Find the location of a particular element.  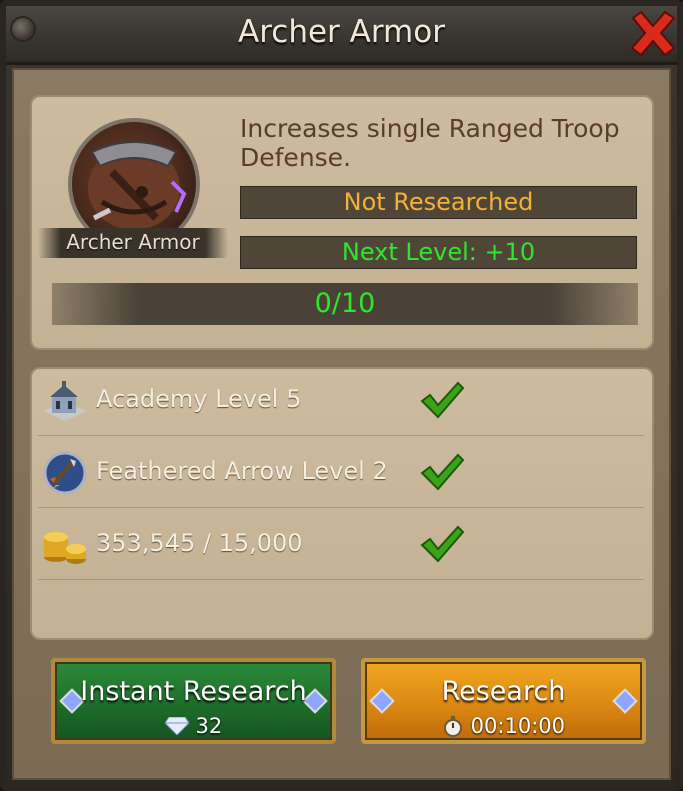

diamond-cost: 32 is located at coordinates (209, 726).